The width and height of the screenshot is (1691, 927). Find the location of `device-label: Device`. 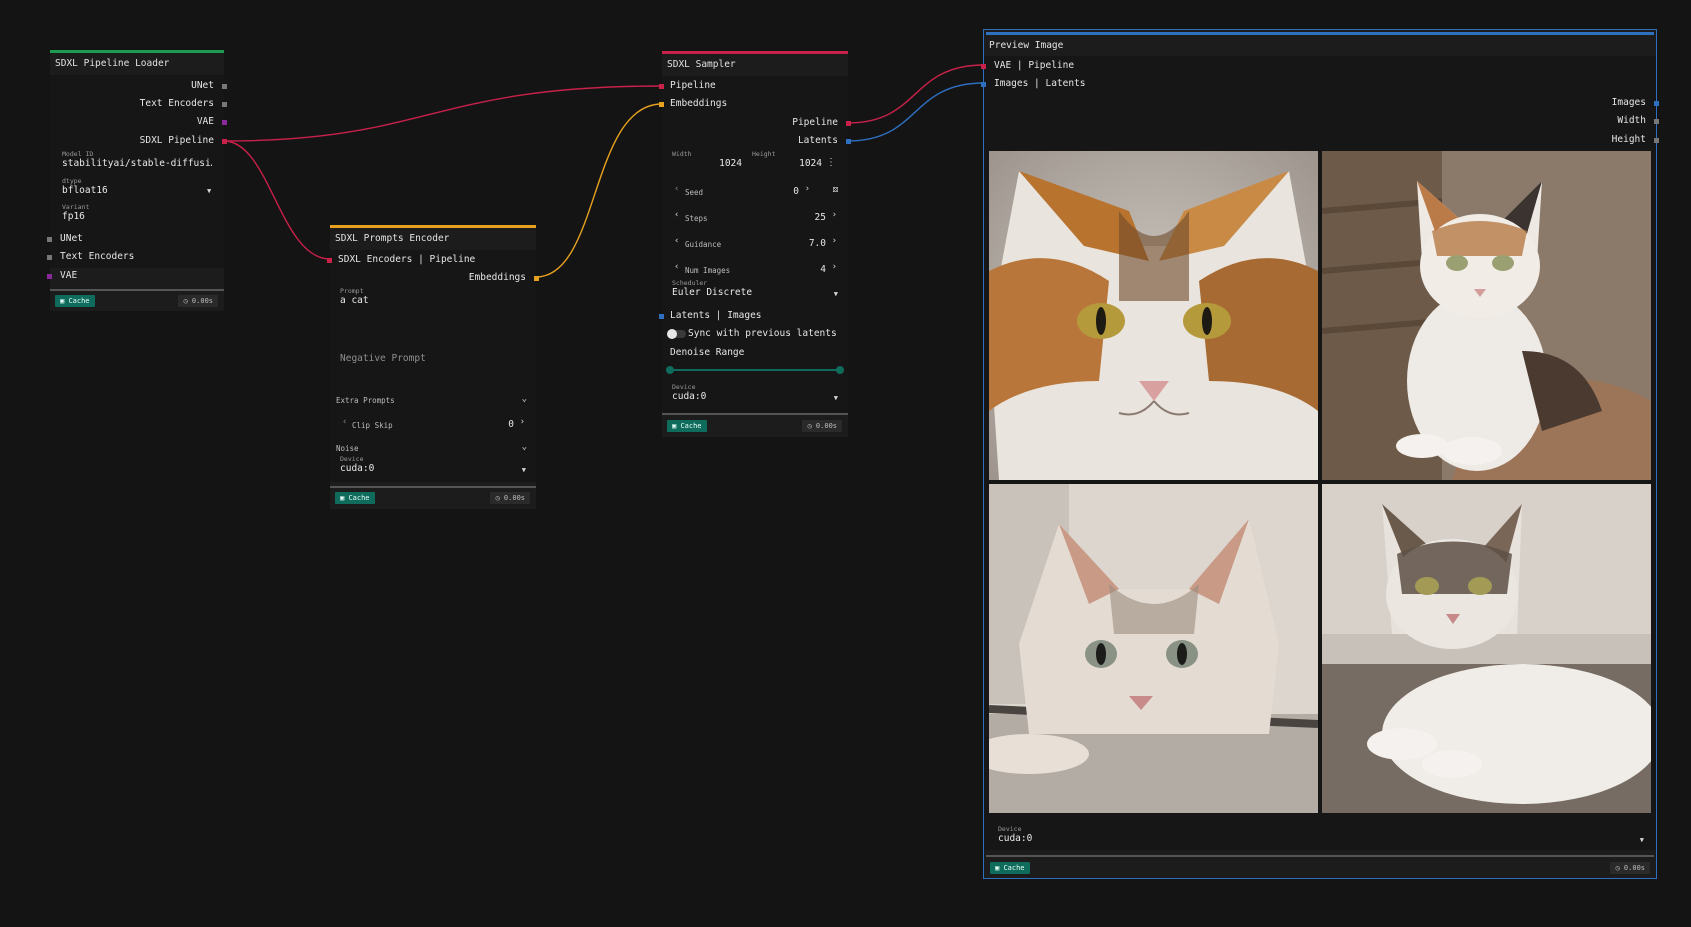

device-label: Device is located at coordinates (1010, 829).